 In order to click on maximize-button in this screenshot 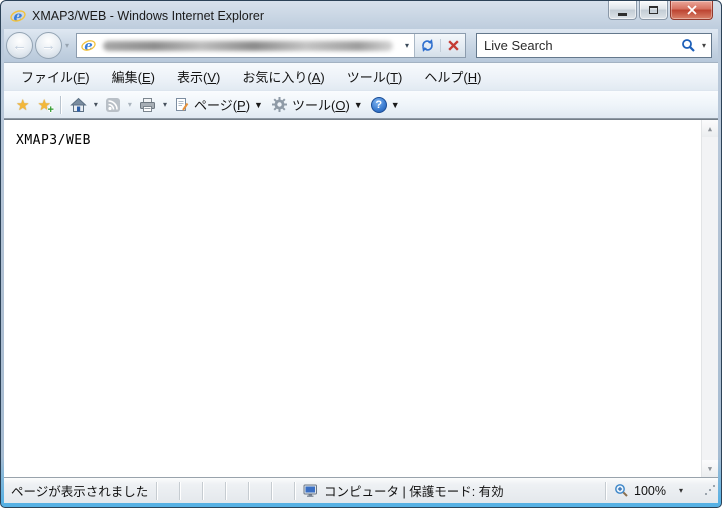, I will do `click(653, 10)`.